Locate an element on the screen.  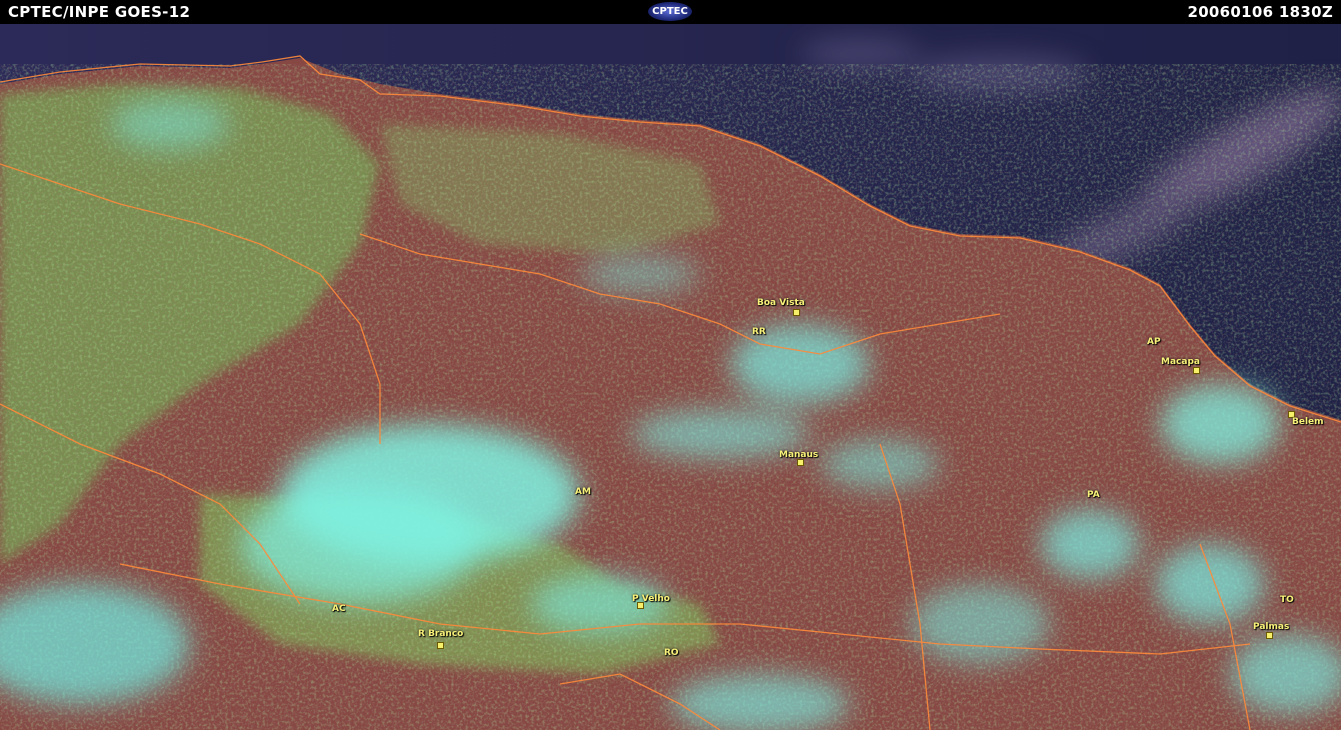
label-pa: PA is located at coordinates (1093, 495).